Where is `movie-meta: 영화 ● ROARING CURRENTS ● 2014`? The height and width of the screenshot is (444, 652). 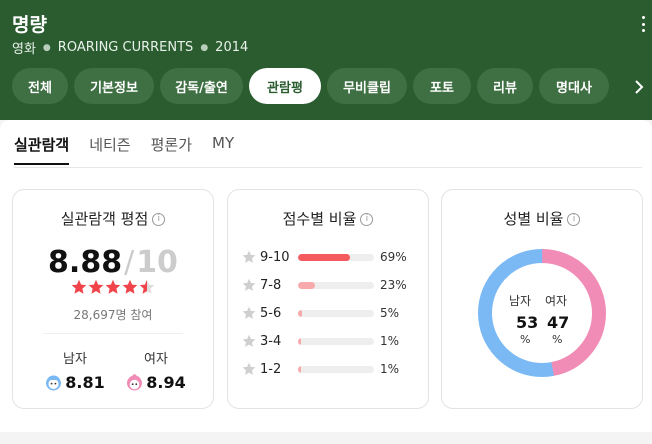 movie-meta: 영화 ● ROARING CURRENTS ● 2014 is located at coordinates (130, 47).